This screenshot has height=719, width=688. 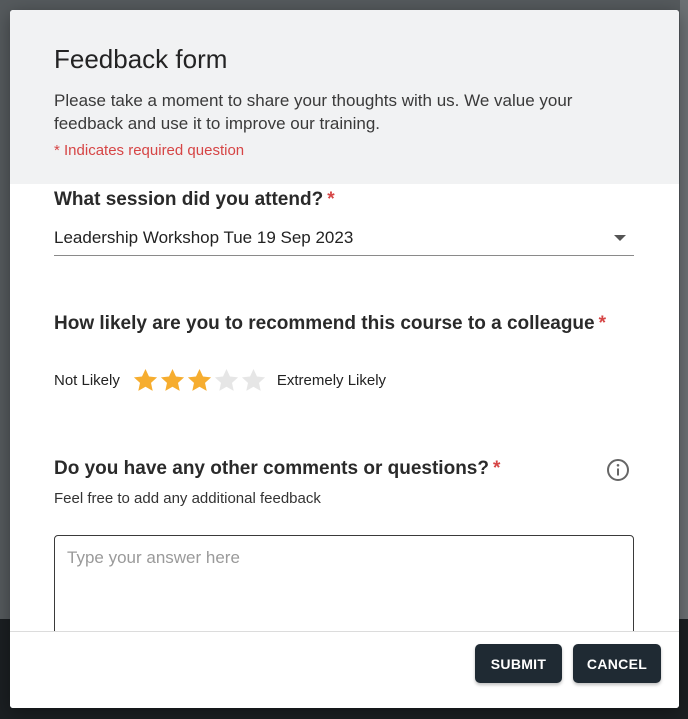 What do you see at coordinates (344, 669) in the screenshot?
I see `modal-footer: SUBMIT CANCEL` at bounding box center [344, 669].